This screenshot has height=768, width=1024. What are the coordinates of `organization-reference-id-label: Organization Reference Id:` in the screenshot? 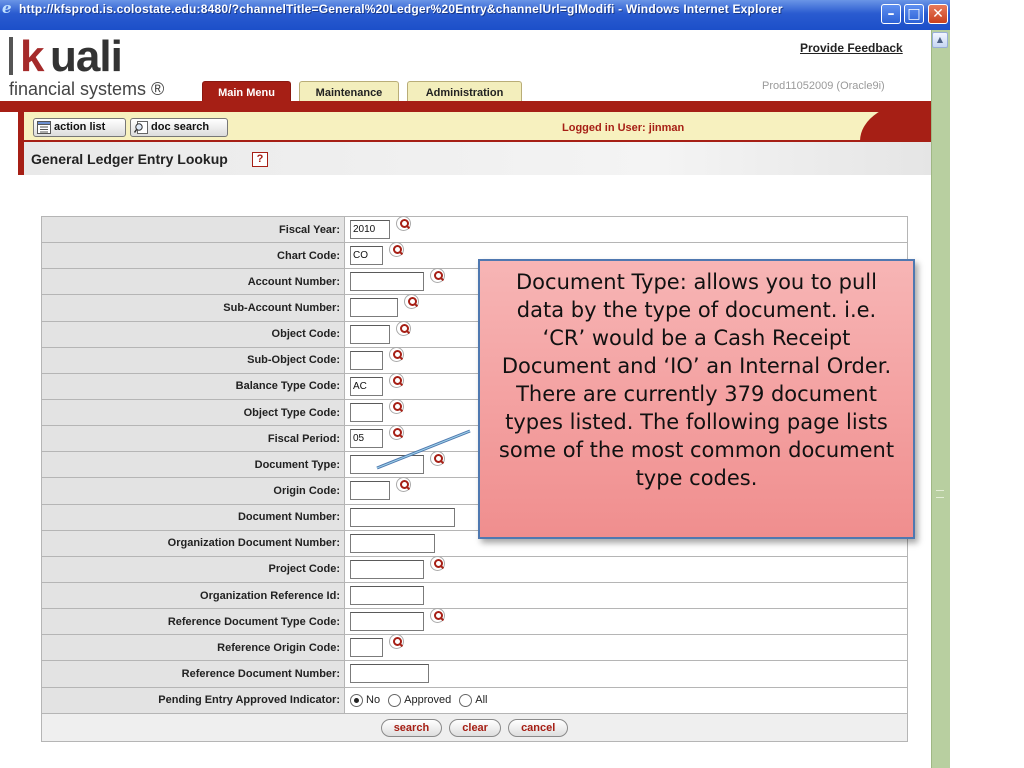 It's located at (193, 595).